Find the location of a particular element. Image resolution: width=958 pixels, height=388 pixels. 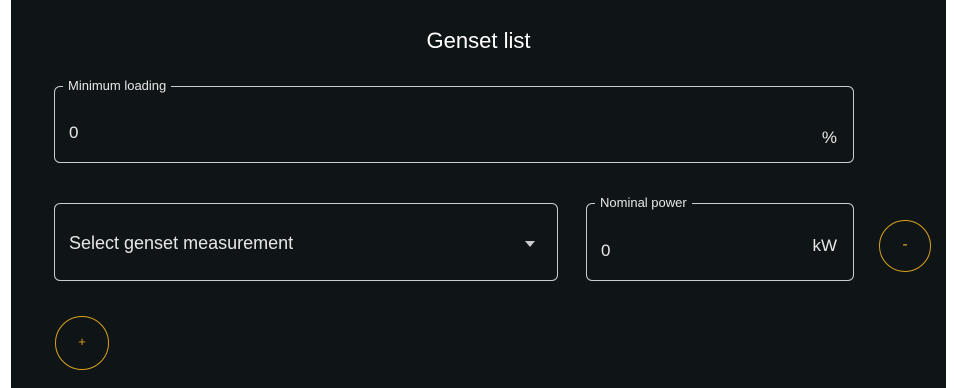

nominal-power-label: Nominal power is located at coordinates (643, 203).